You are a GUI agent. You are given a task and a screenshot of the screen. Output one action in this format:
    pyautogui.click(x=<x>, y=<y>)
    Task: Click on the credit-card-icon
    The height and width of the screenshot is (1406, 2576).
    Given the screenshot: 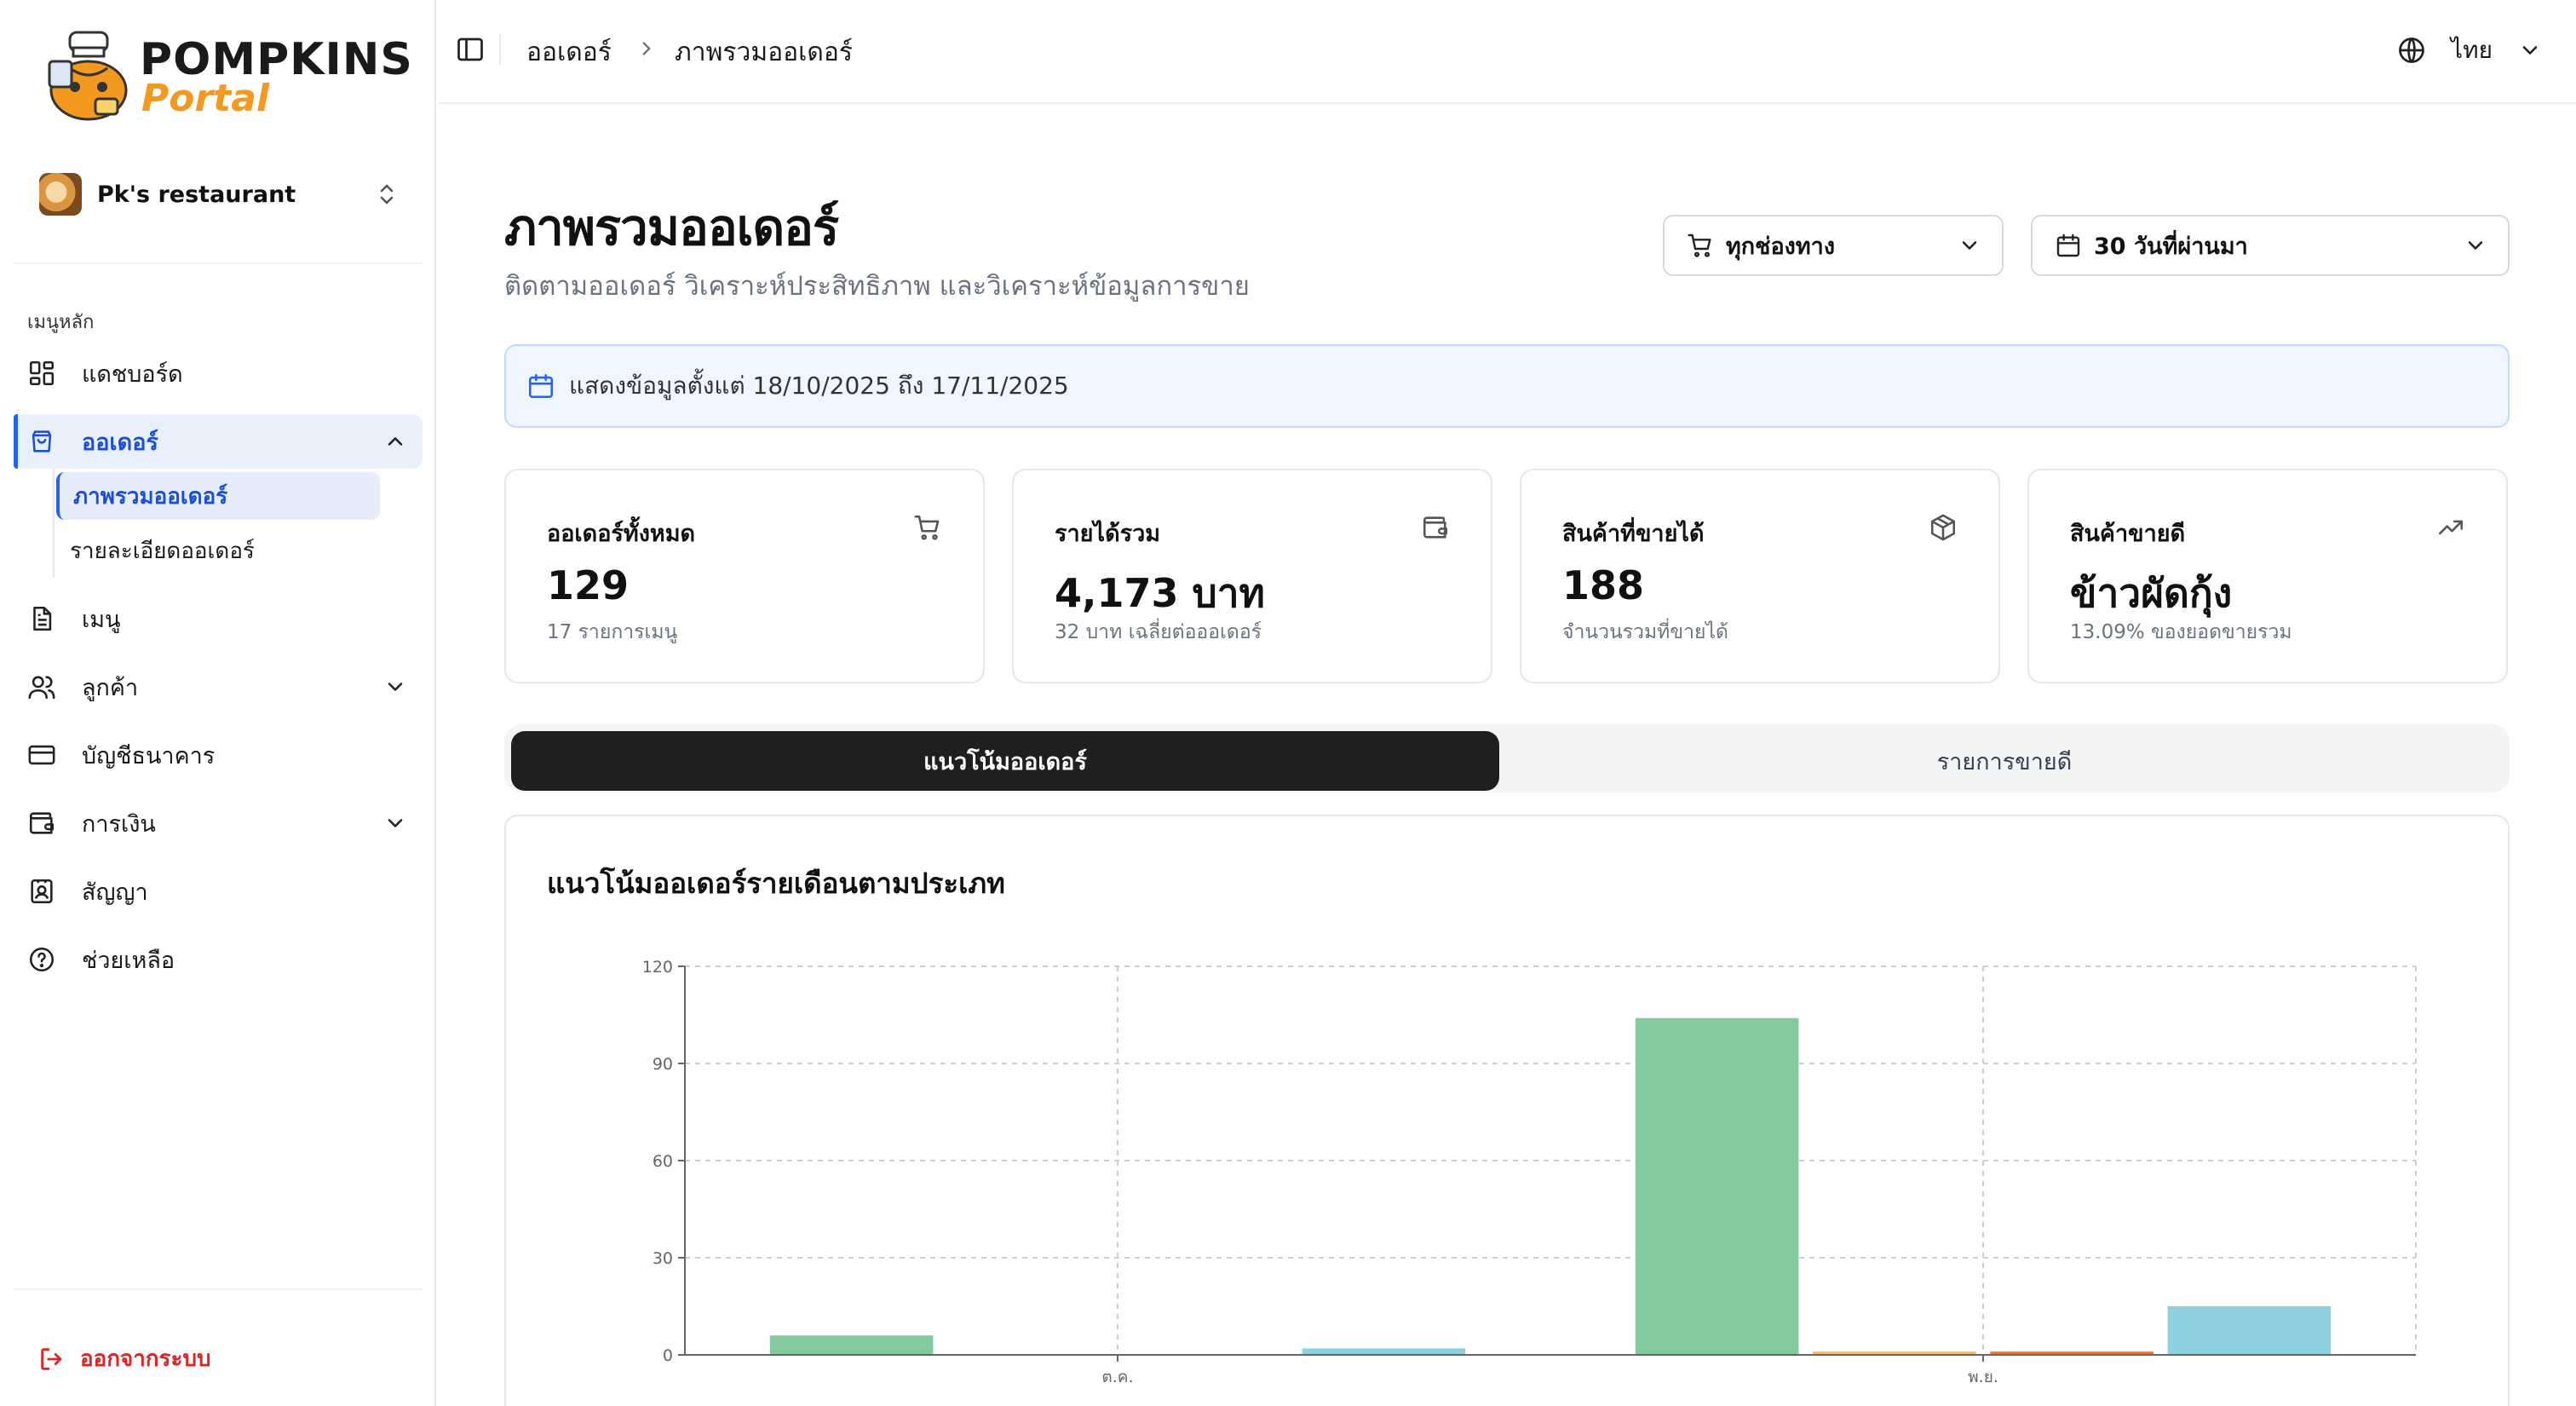 What is the action you would take?
    pyautogui.click(x=41, y=755)
    